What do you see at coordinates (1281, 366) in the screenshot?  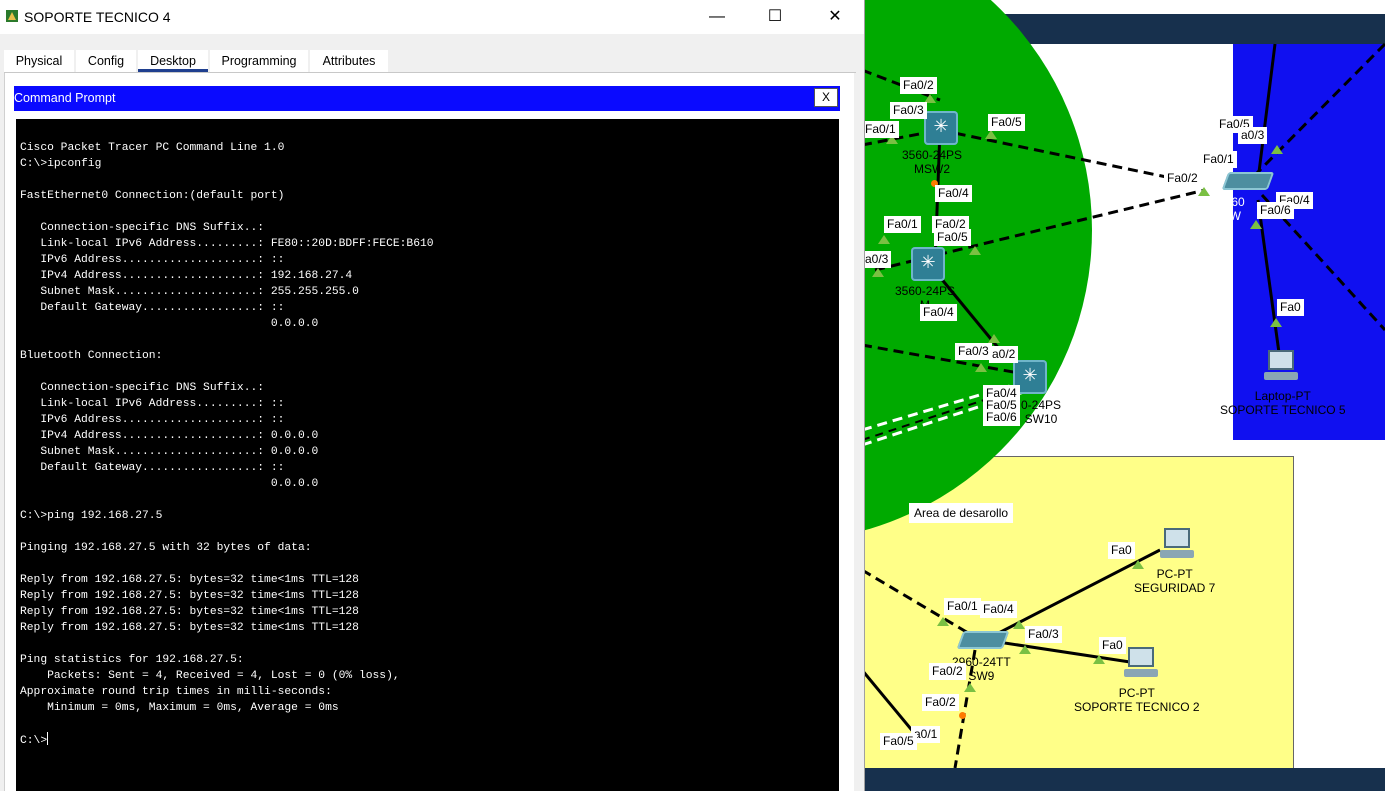 I see `laptop-icon` at bounding box center [1281, 366].